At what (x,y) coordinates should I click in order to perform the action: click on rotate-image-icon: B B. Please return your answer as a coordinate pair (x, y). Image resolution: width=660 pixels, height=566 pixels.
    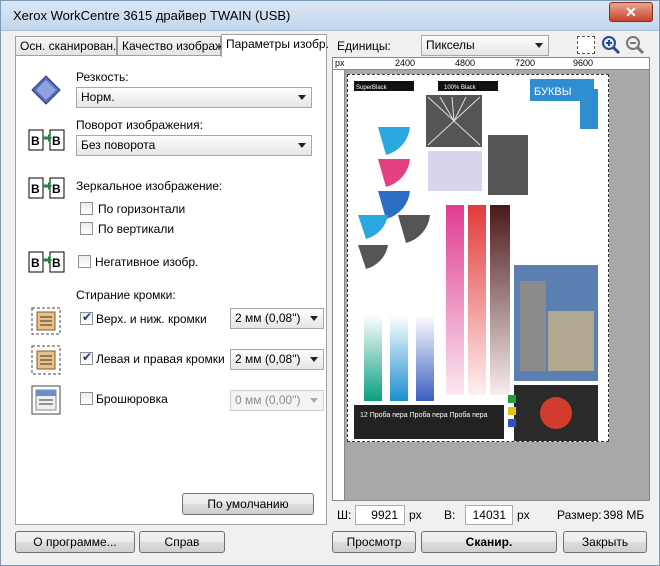
    Looking at the image, I should click on (46, 140).